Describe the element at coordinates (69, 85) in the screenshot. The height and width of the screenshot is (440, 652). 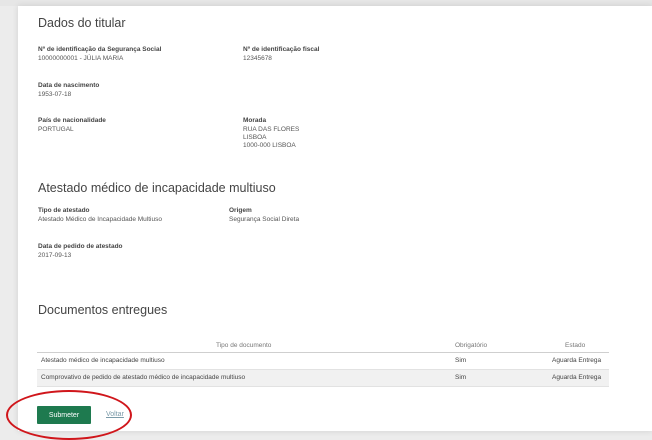
I see `birth-date-label: Data de nascimento` at that location.